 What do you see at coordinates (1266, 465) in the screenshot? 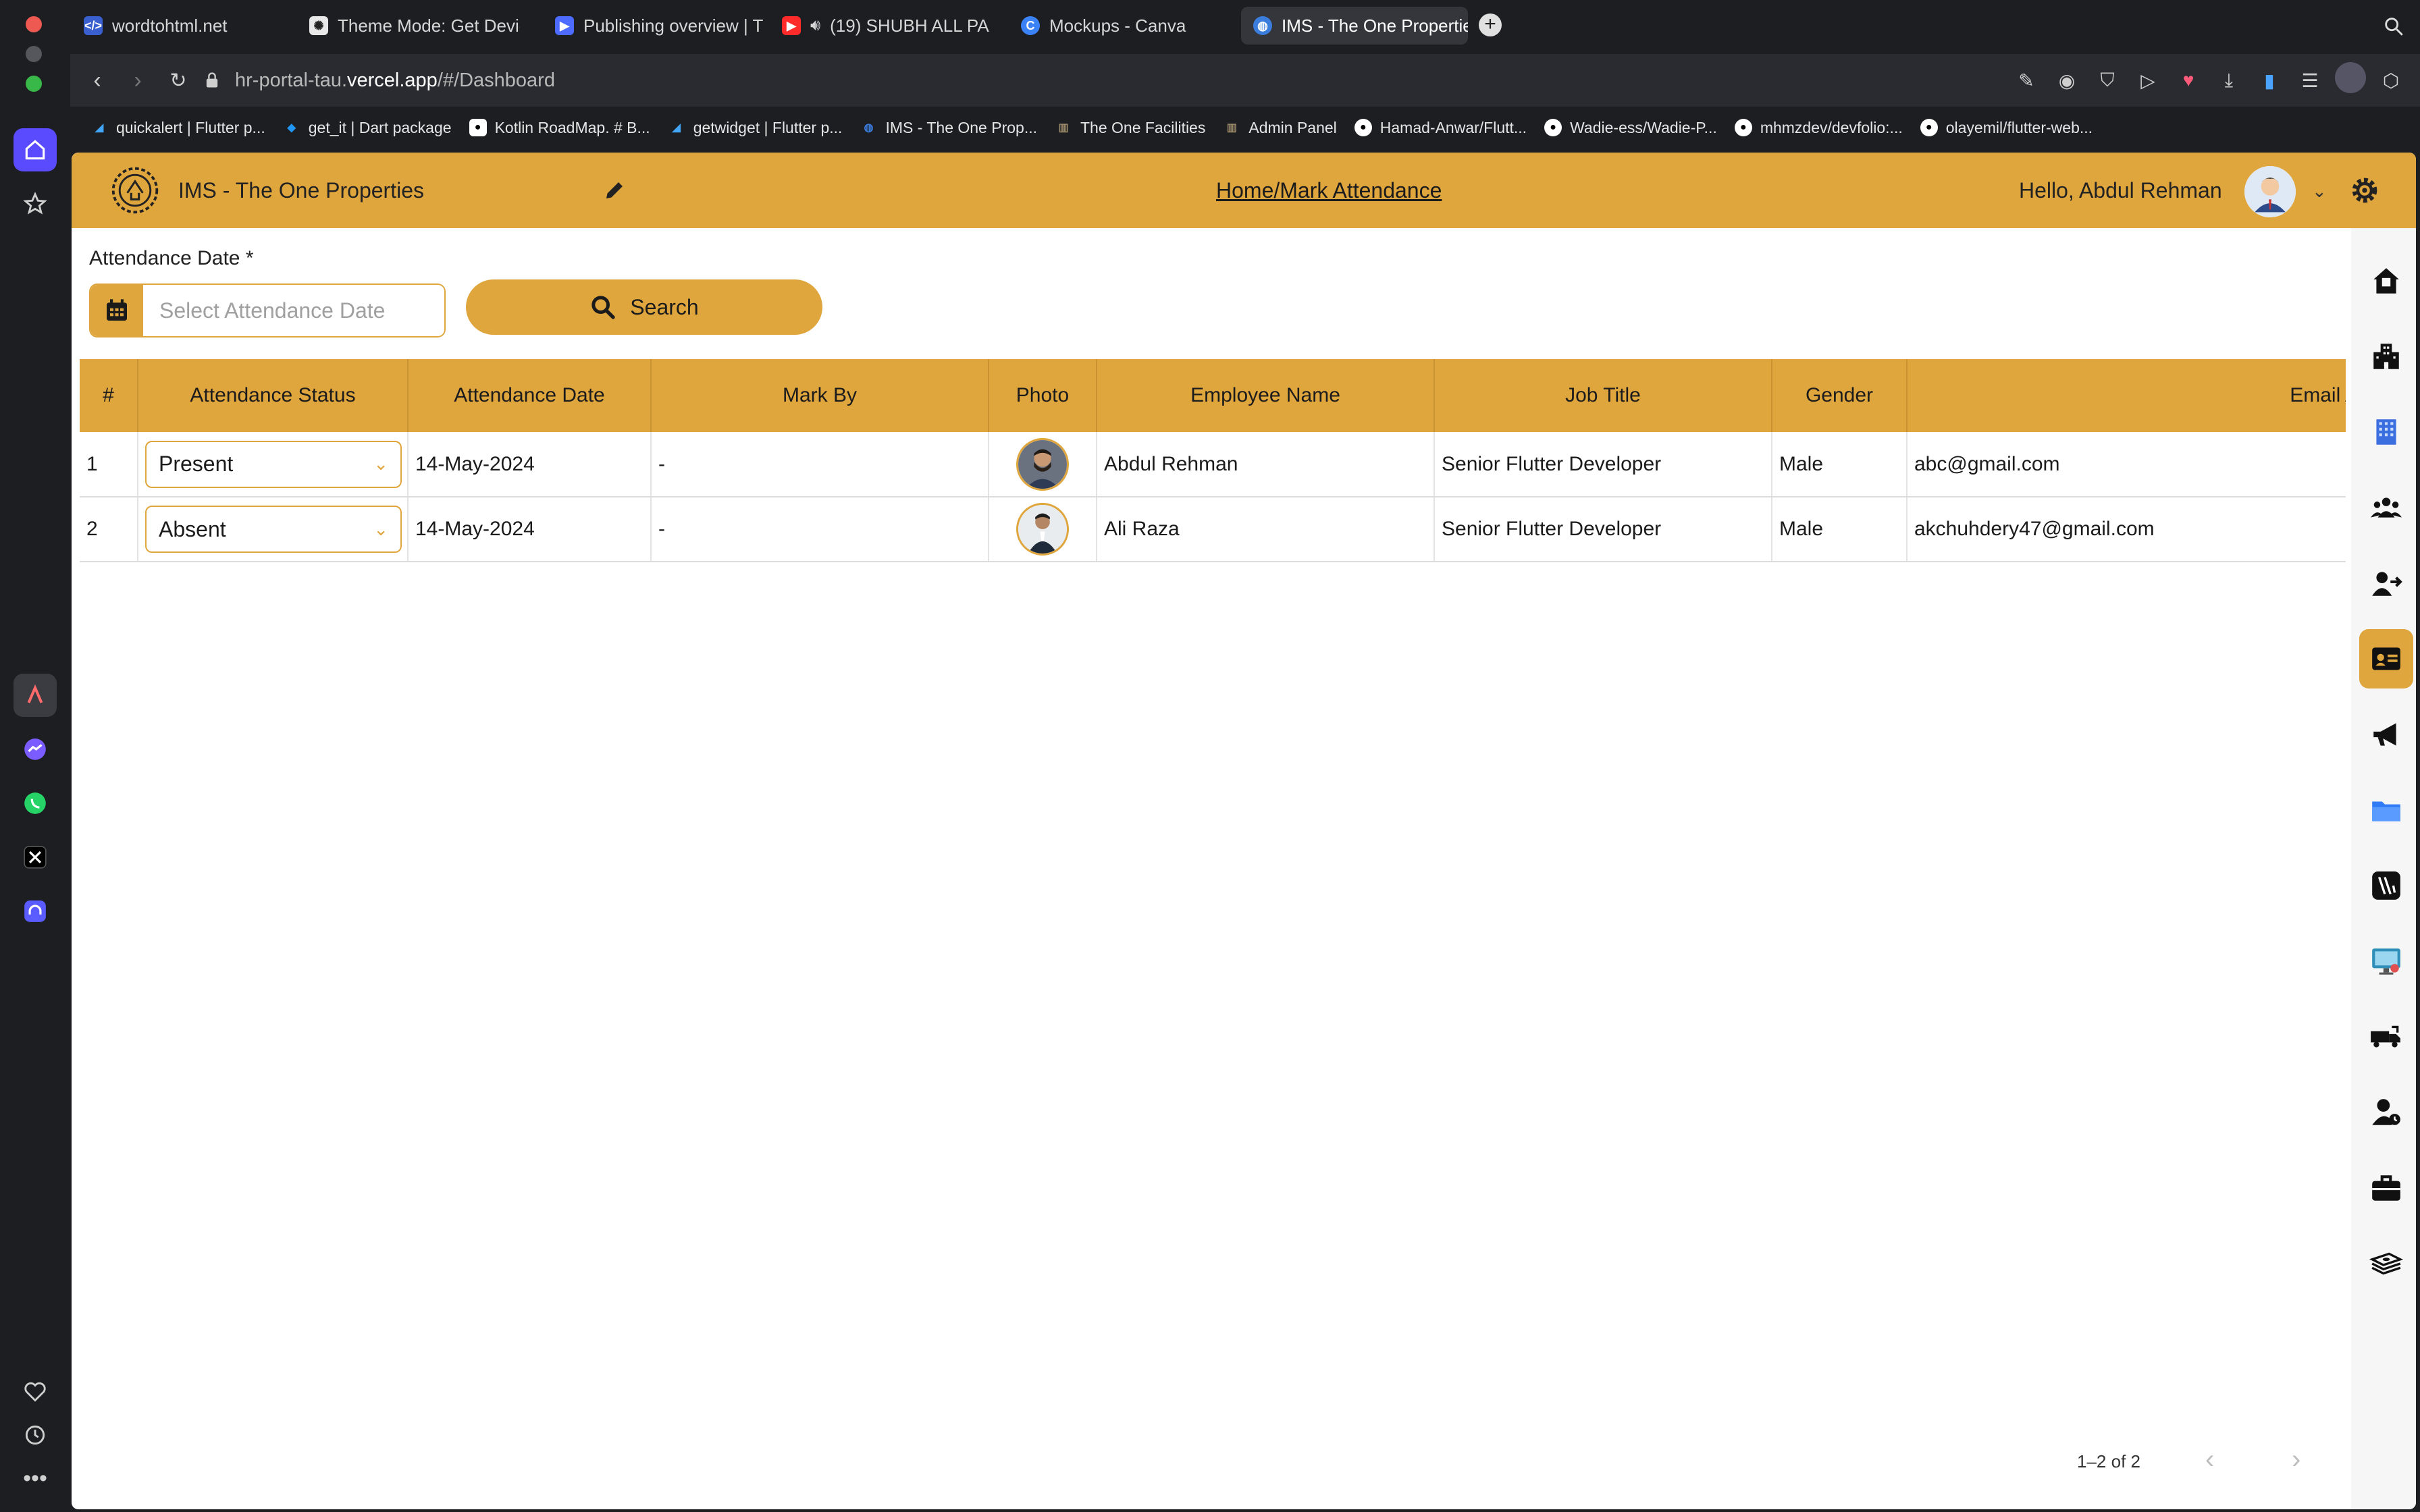
I see `employee-name-cell: Abdul Rehman` at bounding box center [1266, 465].